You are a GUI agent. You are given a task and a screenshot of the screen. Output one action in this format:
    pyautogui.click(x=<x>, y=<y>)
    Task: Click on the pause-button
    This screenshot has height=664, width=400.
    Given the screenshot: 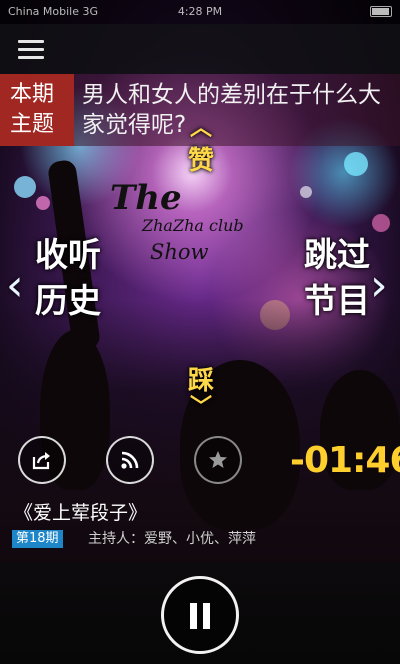 What is the action you would take?
    pyautogui.click(x=200, y=615)
    